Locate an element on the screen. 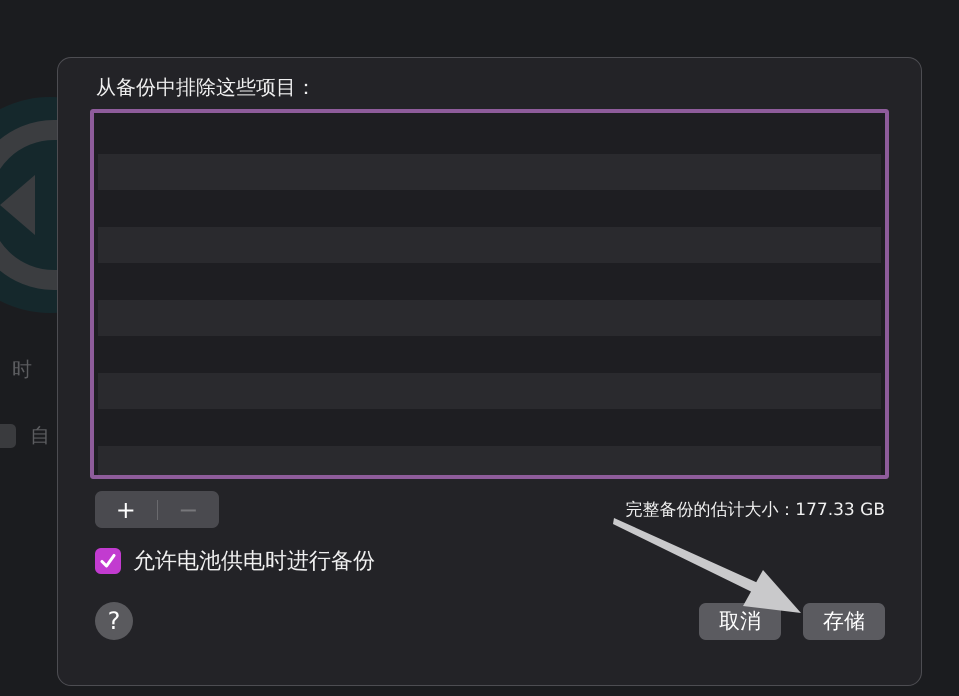 Image resolution: width=959 pixels, height=696 pixels. dialog-title: 从备份中排除这些项目： is located at coordinates (206, 87).